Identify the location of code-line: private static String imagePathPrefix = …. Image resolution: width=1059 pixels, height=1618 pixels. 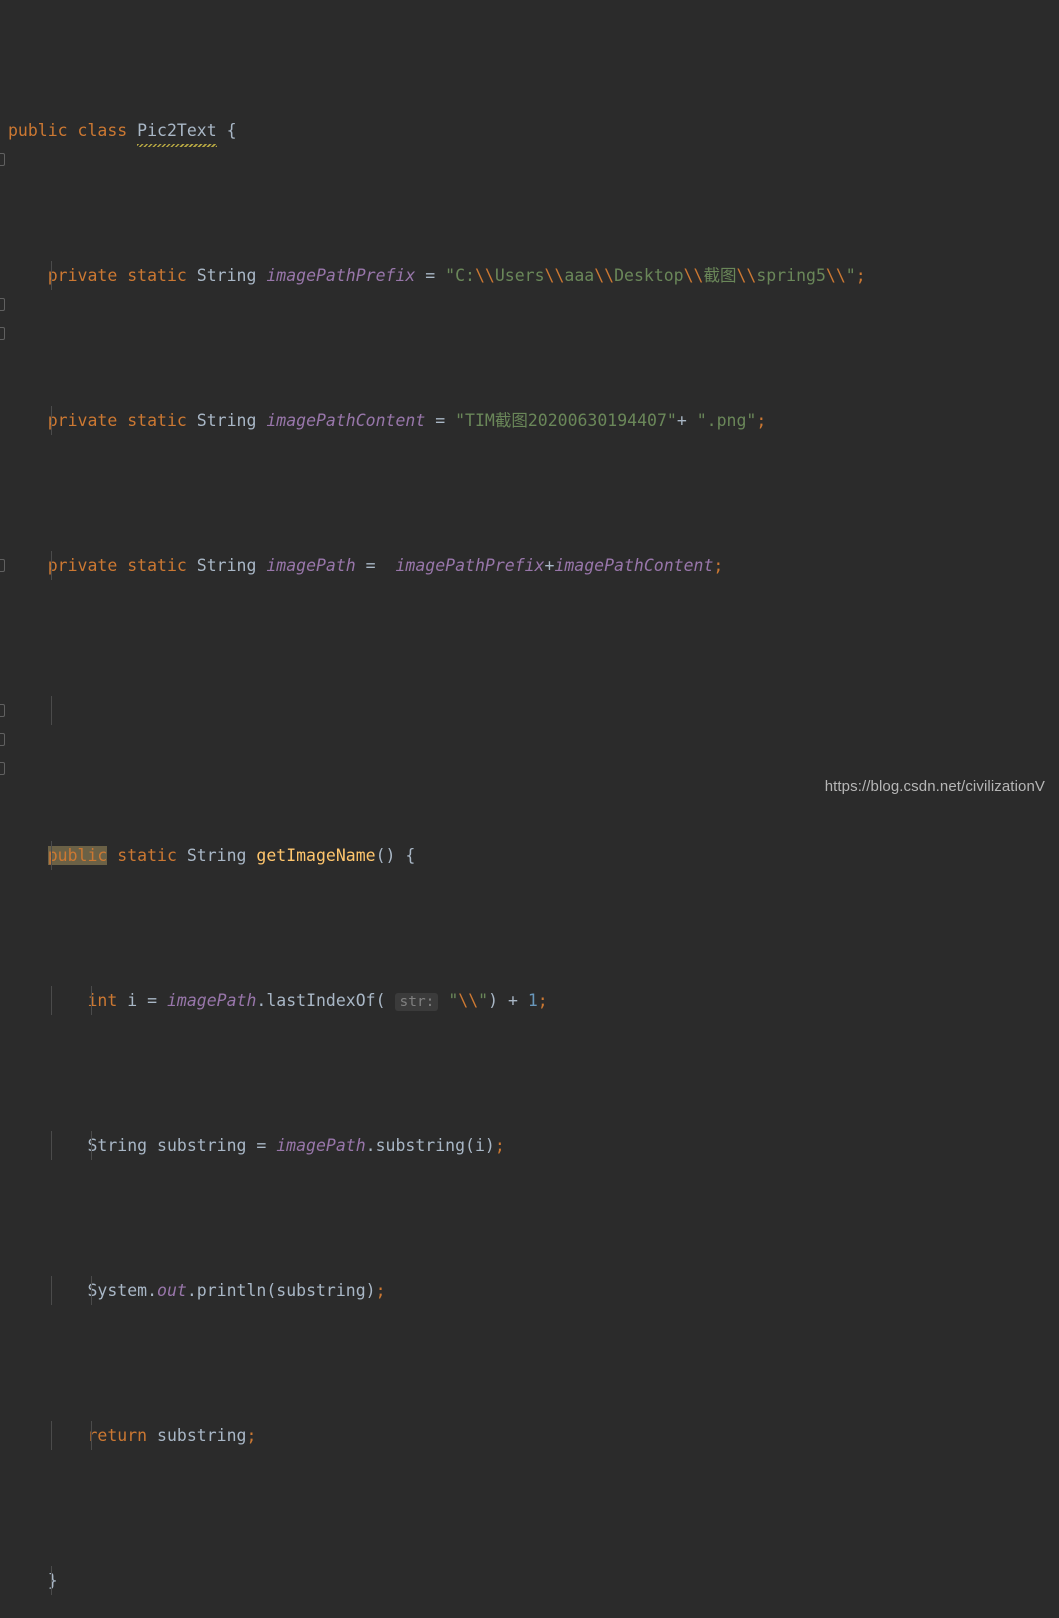
(529, 275).